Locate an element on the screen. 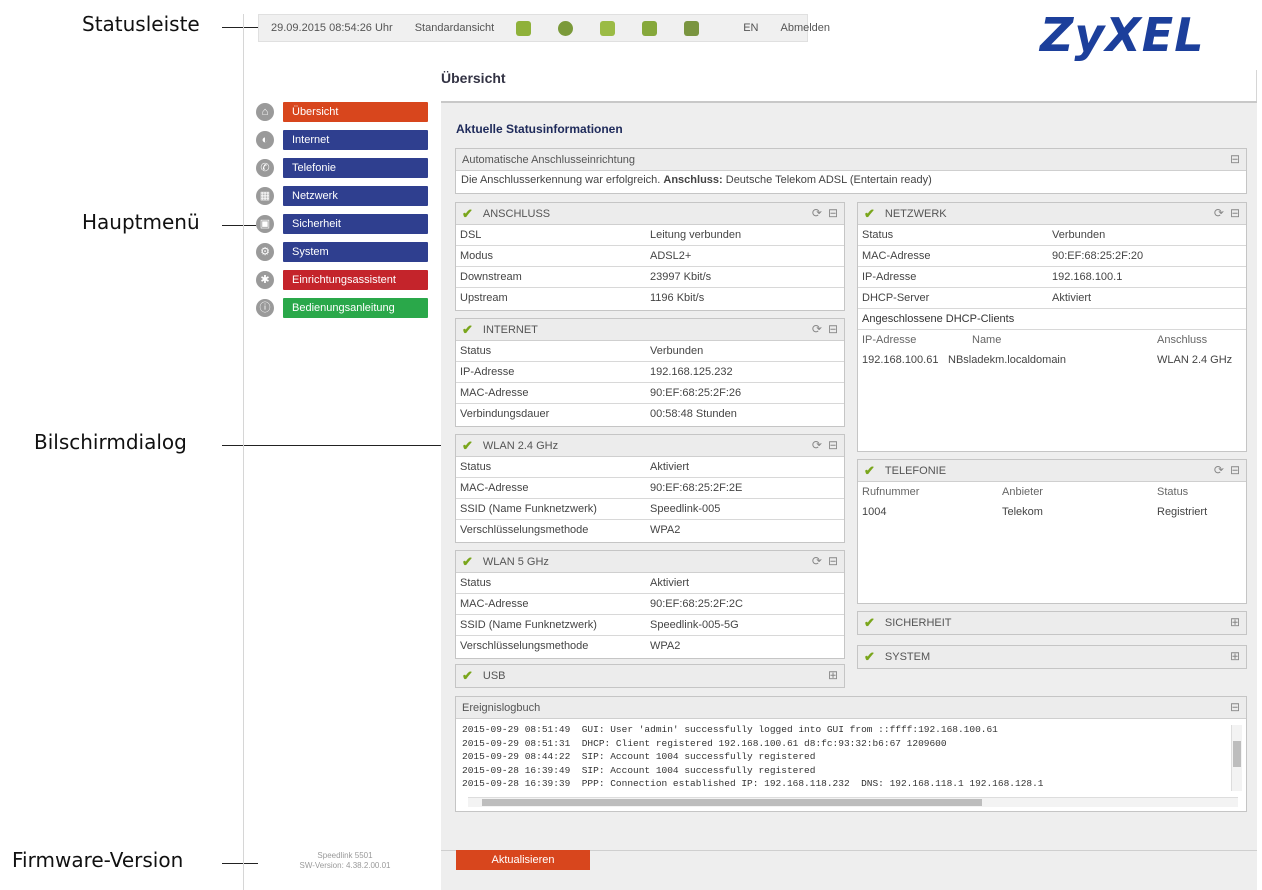 The height and width of the screenshot is (890, 1262). table-row: DSL Leitung verbunden is located at coordinates (650, 235).